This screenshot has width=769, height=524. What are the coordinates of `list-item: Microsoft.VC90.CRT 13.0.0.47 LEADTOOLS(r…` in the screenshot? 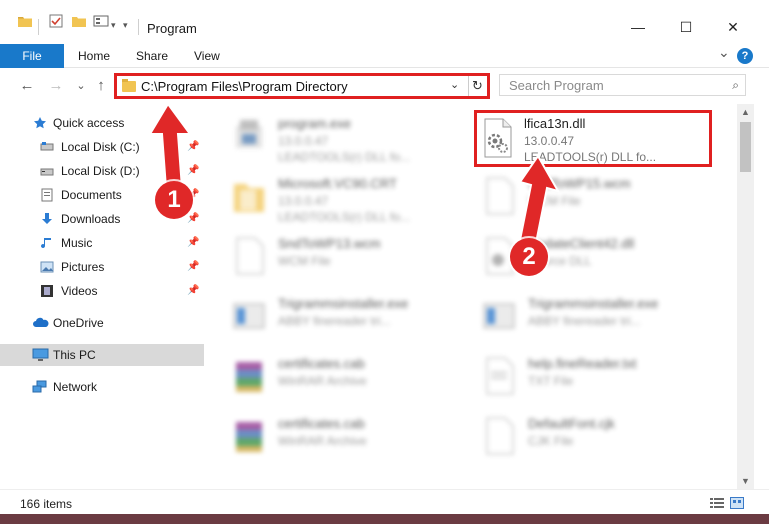 It's located at (348, 197).